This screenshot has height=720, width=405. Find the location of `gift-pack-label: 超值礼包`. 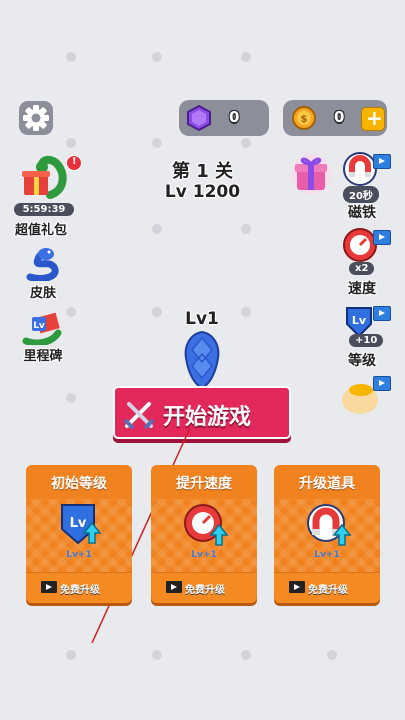

gift-pack-label: 超值礼包 is located at coordinates (40, 230).